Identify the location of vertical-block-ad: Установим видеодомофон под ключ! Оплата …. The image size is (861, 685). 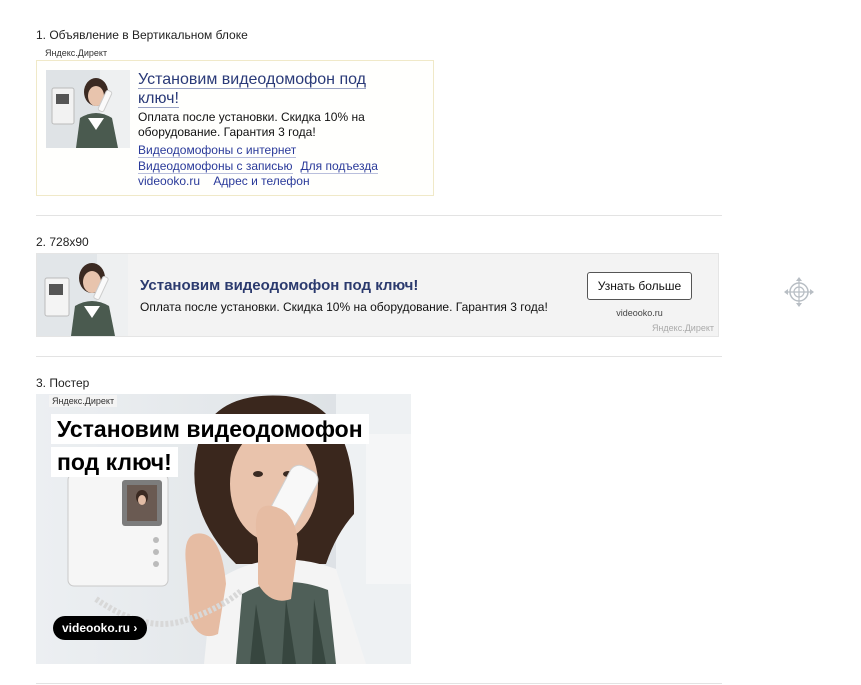
(235, 128).